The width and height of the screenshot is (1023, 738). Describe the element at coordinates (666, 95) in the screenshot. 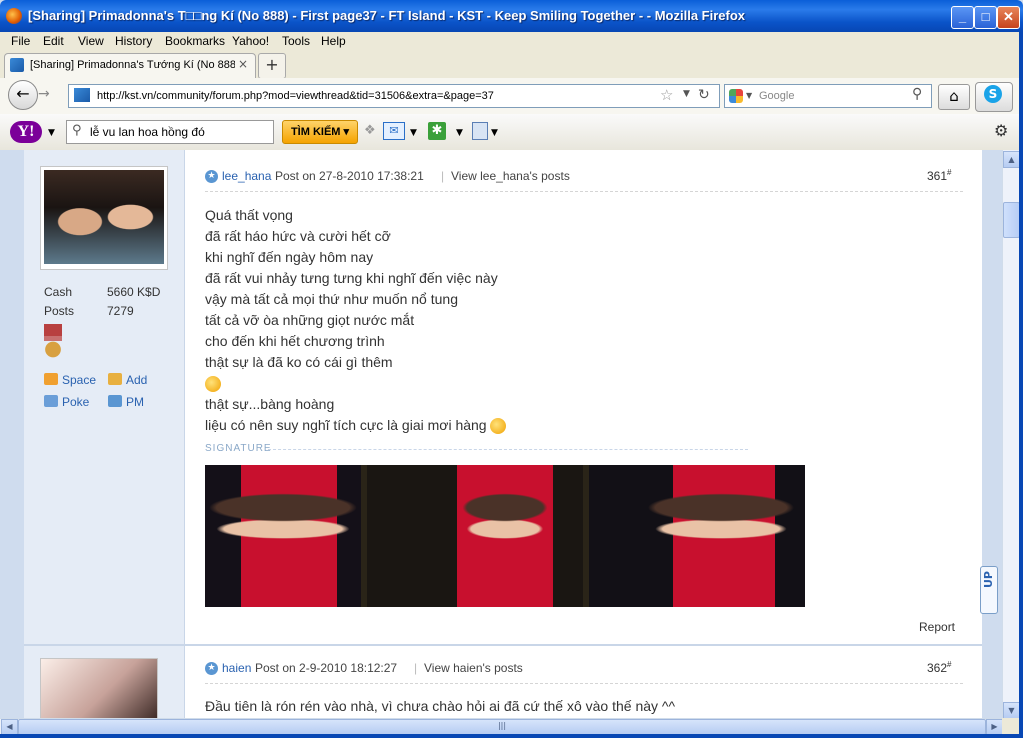

I see `bookmark-star-icon: ☆` at that location.